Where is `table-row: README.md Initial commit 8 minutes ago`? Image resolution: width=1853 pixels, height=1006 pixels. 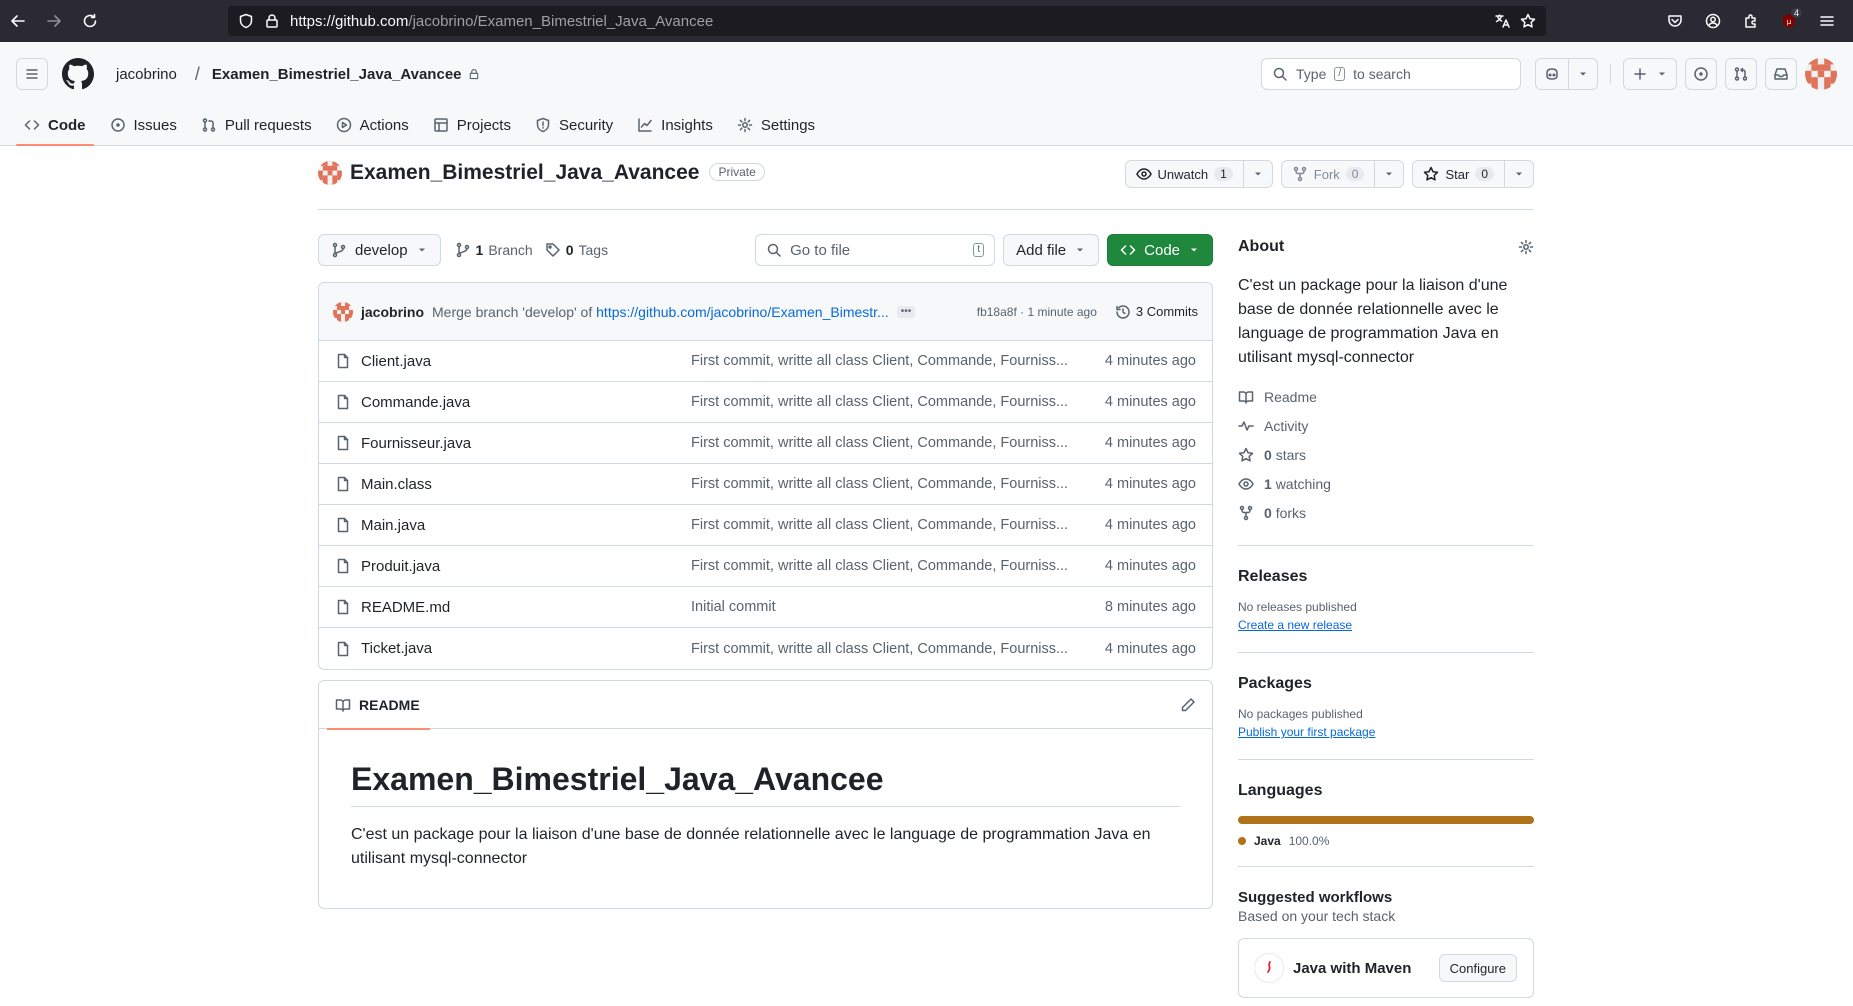 table-row: README.md Initial commit 8 minutes ago is located at coordinates (765, 607).